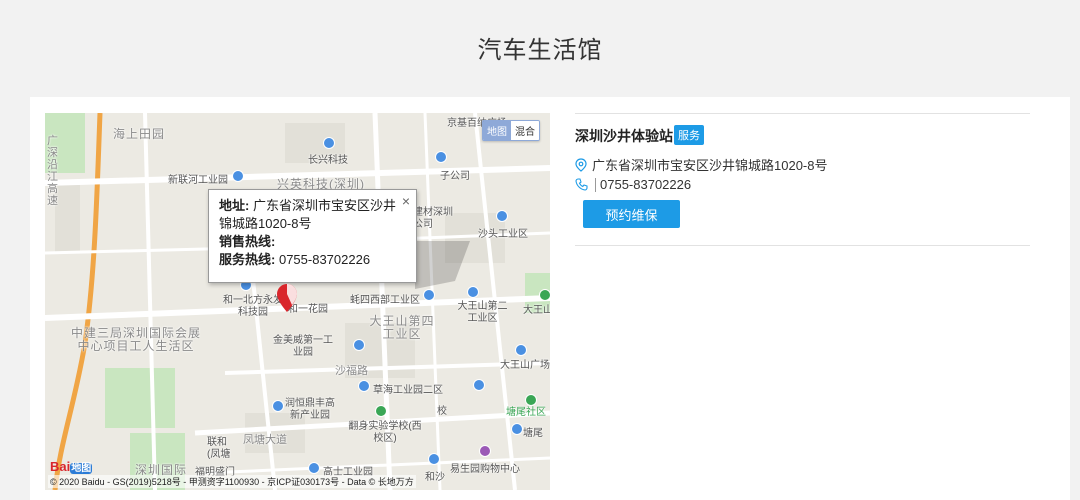 The image size is (1080, 500). I want to click on baidu-logo-text: Bai, so click(60, 466).